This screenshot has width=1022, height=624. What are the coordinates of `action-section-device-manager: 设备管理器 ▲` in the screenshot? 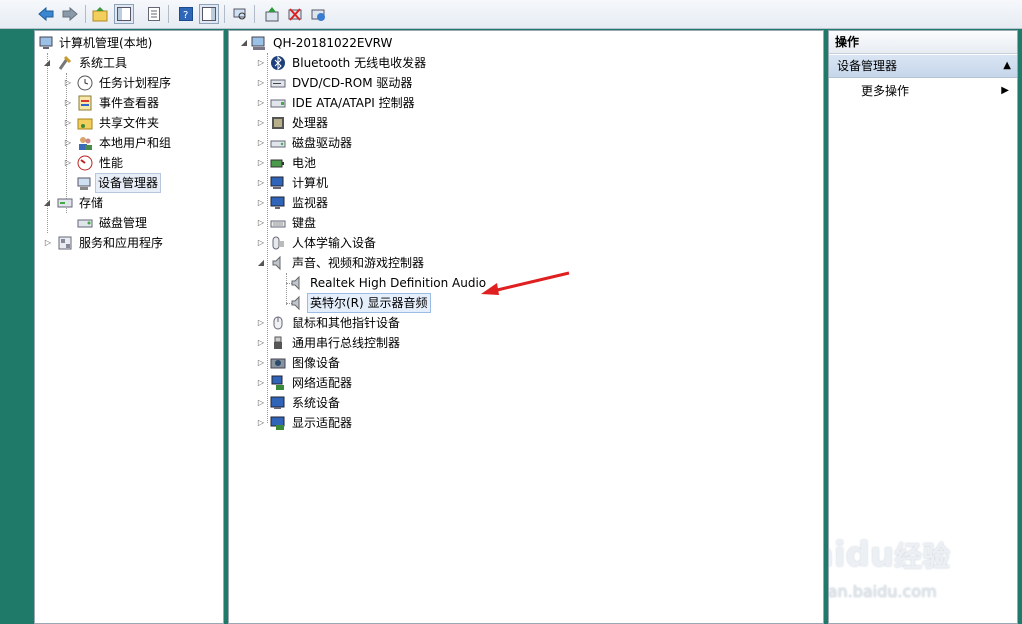 It's located at (923, 66).